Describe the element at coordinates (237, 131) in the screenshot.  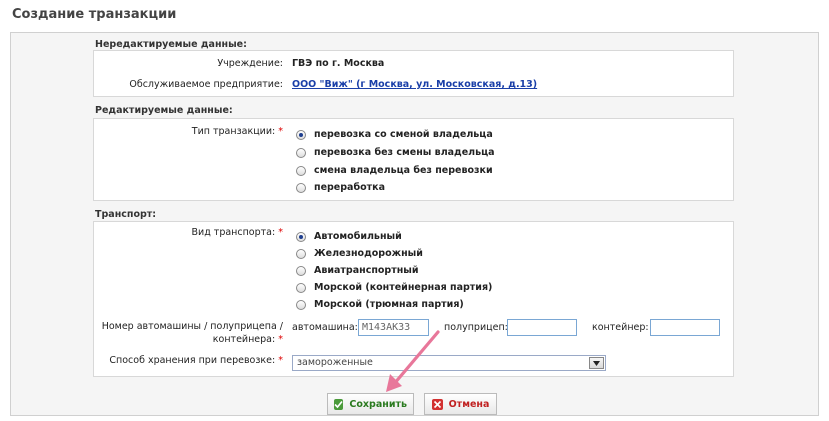
I see `transaction-type-label: Тип транзакции: *` at that location.